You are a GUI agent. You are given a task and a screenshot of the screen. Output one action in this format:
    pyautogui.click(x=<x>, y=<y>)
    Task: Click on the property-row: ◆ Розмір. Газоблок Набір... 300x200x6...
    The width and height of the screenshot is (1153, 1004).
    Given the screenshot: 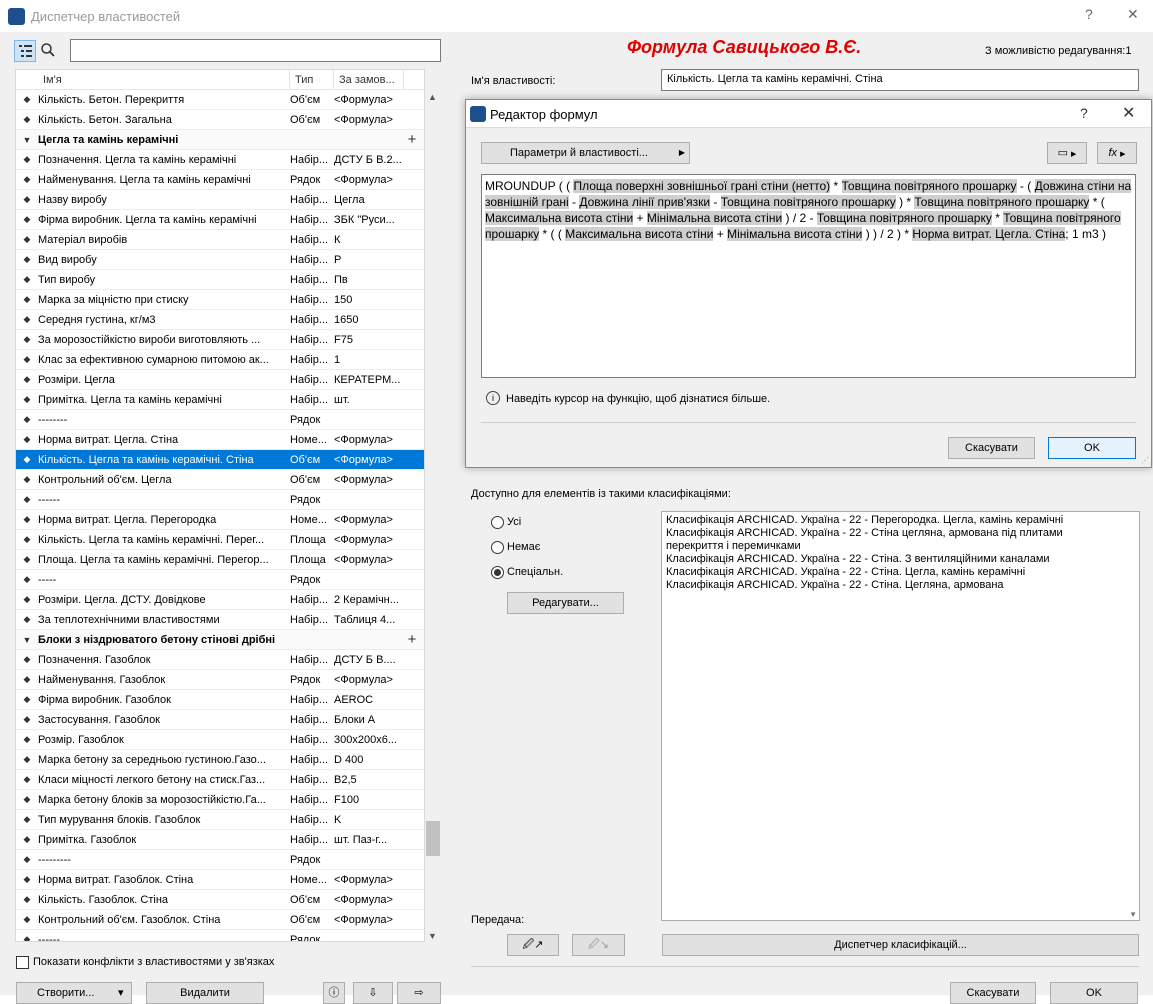 What is the action you would take?
    pyautogui.click(x=220, y=740)
    